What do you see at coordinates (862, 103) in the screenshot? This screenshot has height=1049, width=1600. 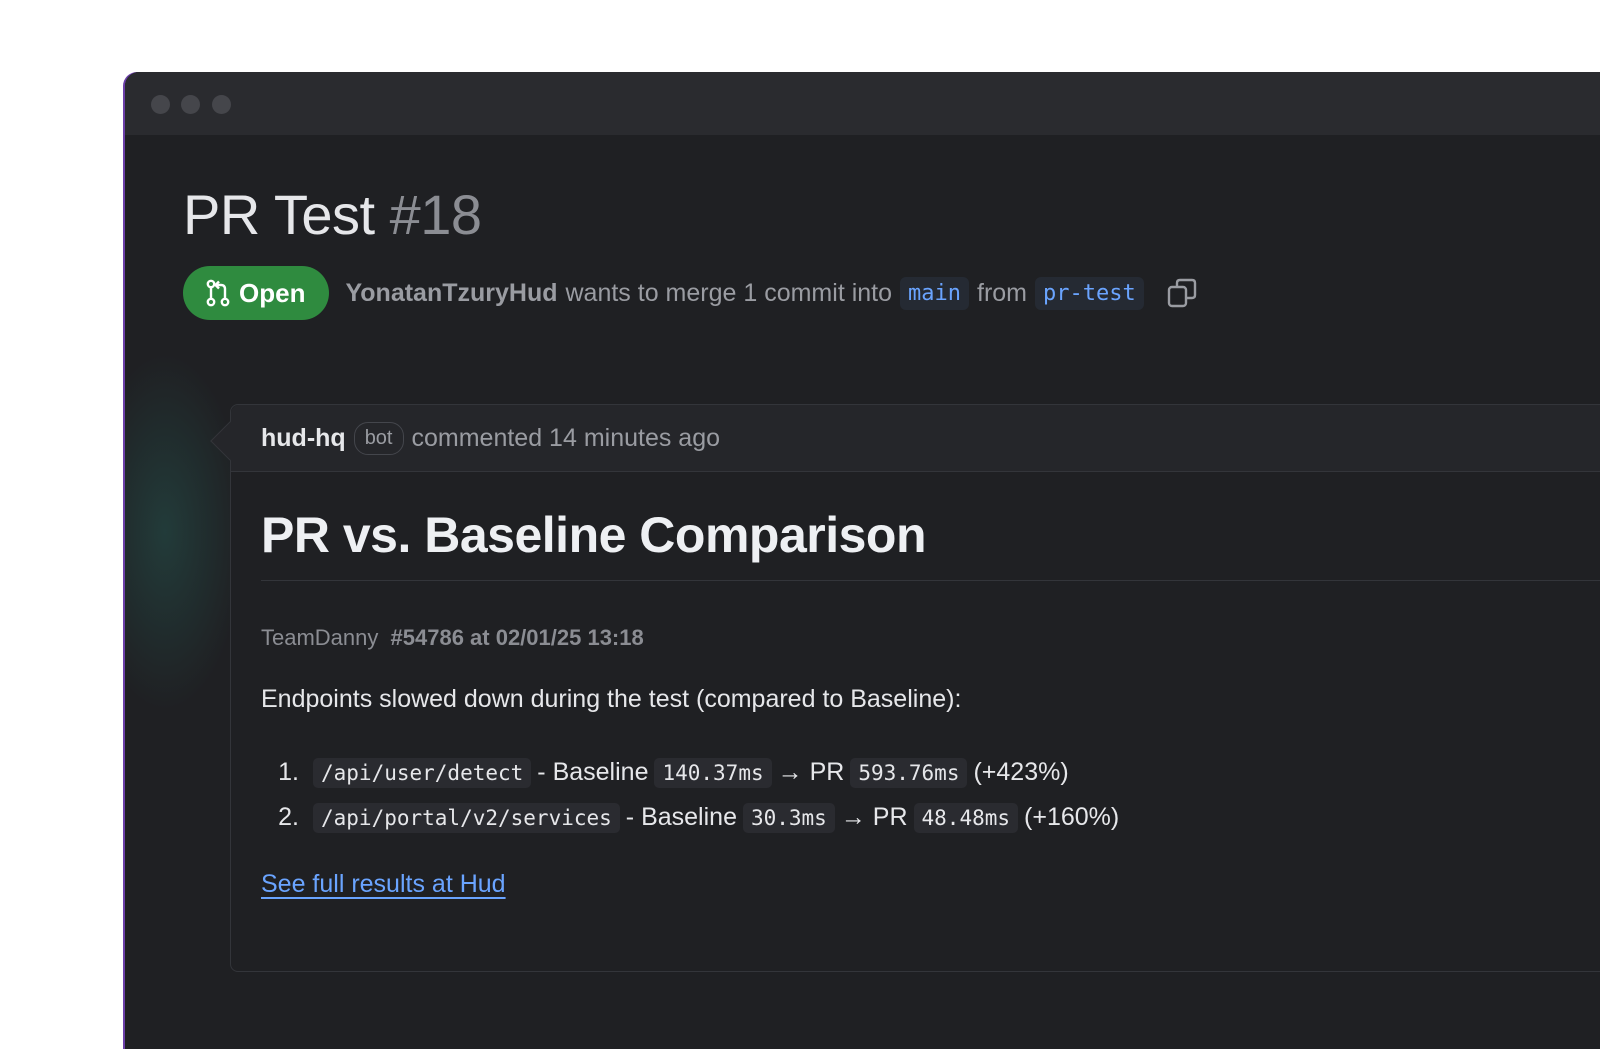 I see `title-bar` at bounding box center [862, 103].